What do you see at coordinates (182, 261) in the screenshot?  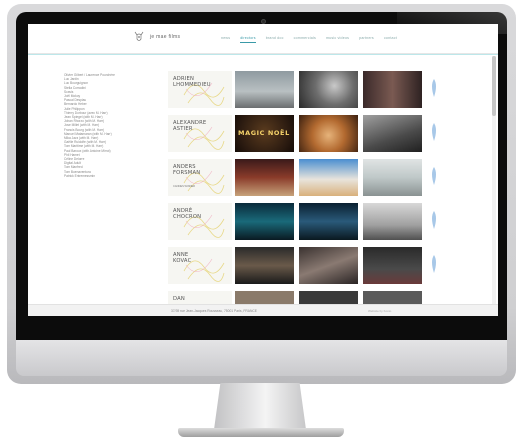 I see `director-name: Kovac` at bounding box center [182, 261].